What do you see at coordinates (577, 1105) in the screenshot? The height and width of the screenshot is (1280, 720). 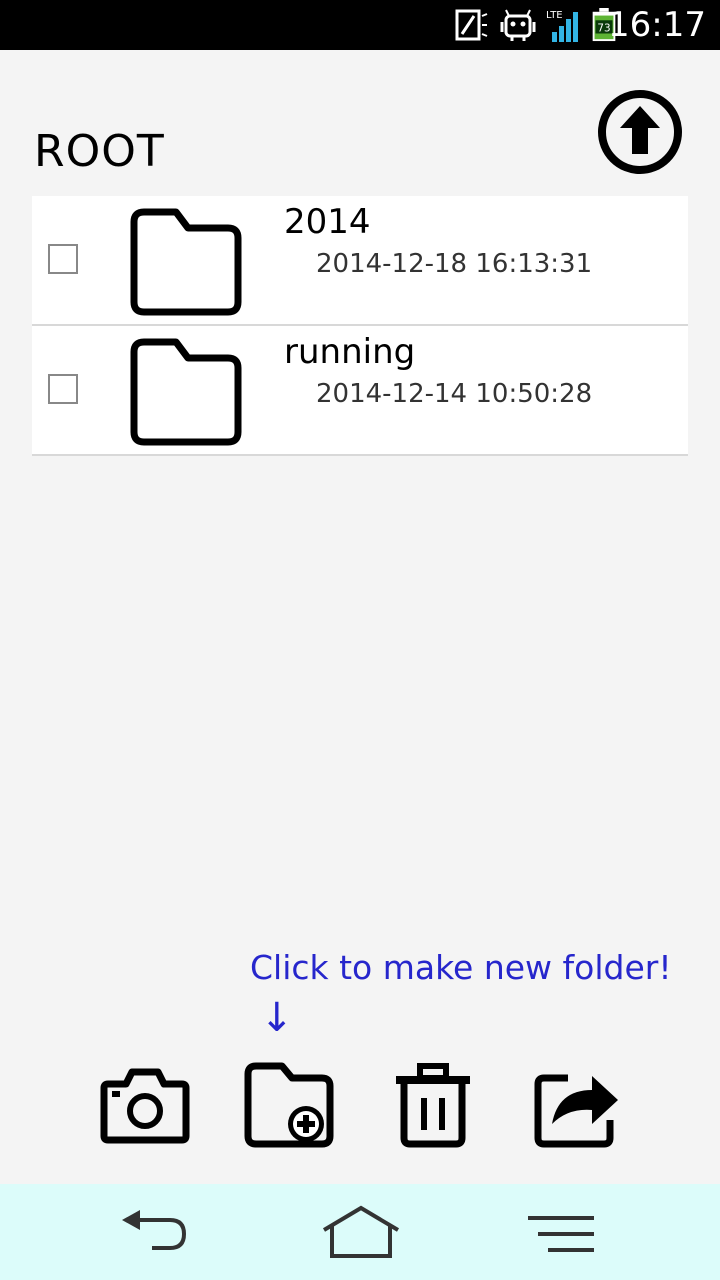 I see `share-icon` at bounding box center [577, 1105].